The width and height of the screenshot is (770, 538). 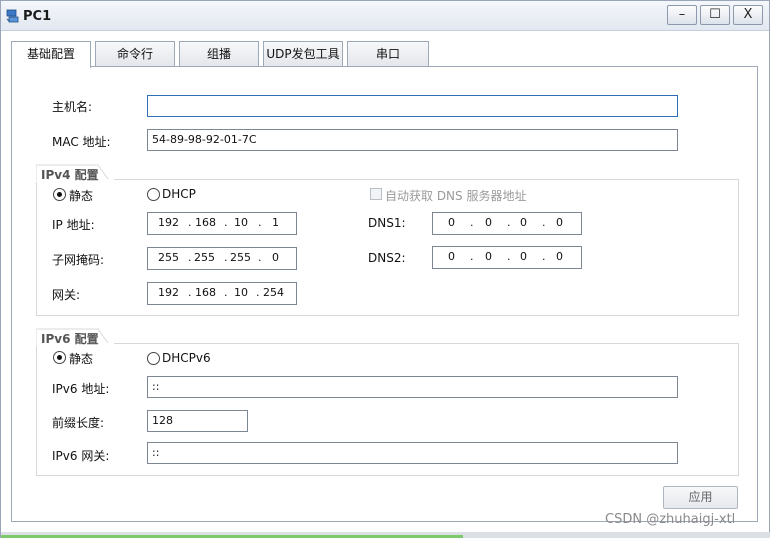 What do you see at coordinates (186, 358) in the screenshot?
I see `ipv6-dhcp-label: DHCPv6` at bounding box center [186, 358].